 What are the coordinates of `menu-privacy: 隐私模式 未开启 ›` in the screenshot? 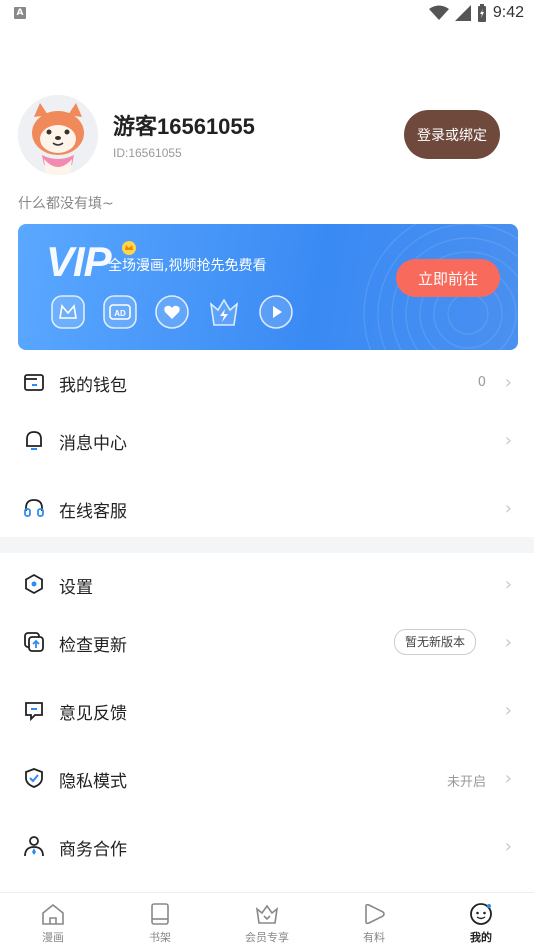 It's located at (267, 778).